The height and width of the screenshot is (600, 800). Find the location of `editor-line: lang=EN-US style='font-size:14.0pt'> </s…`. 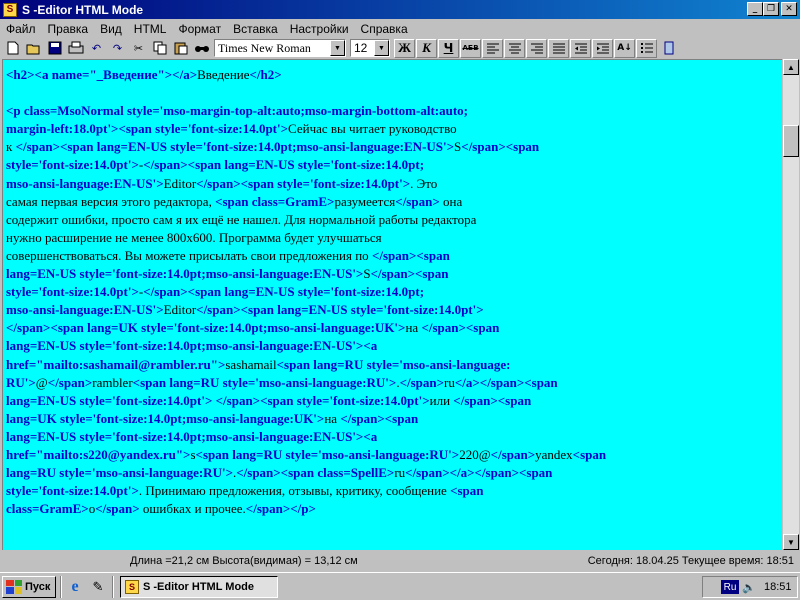

editor-line: lang=EN-US style='font-size:14.0pt'> </s… is located at coordinates (392, 401).